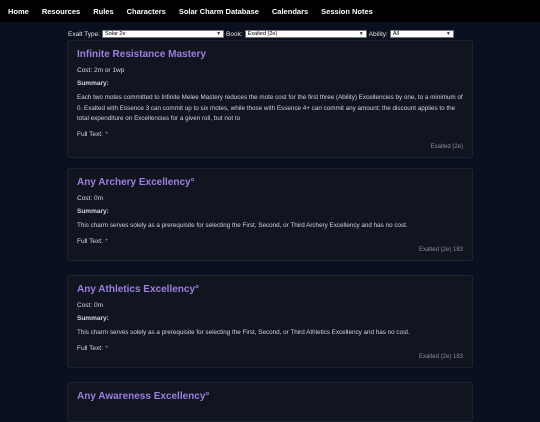  Describe the element at coordinates (395, 34) in the screenshot. I see `ability-value: All` at that location.